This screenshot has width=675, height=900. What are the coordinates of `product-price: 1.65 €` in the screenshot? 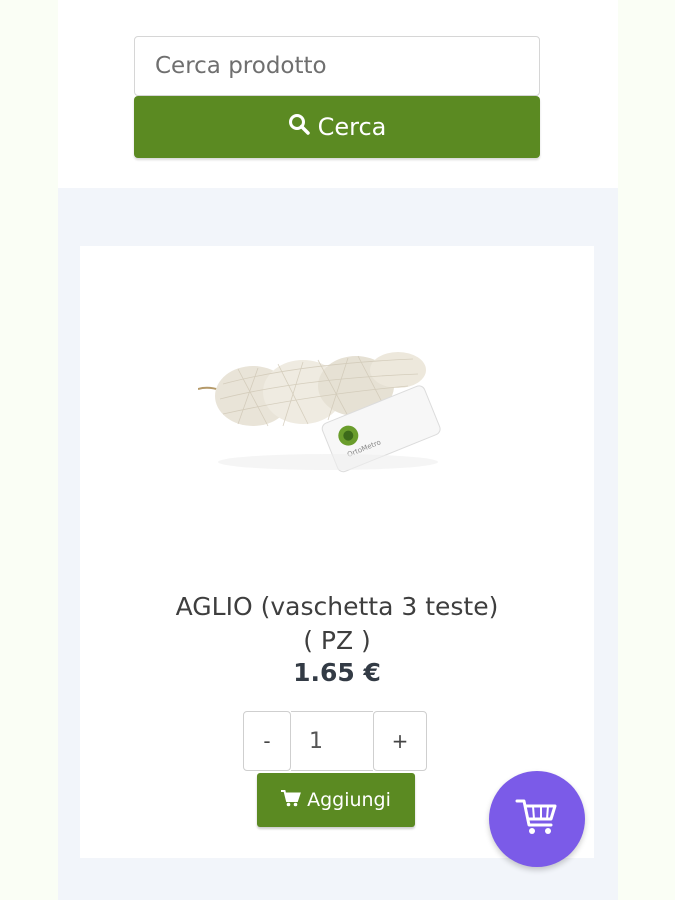 It's located at (337, 672).